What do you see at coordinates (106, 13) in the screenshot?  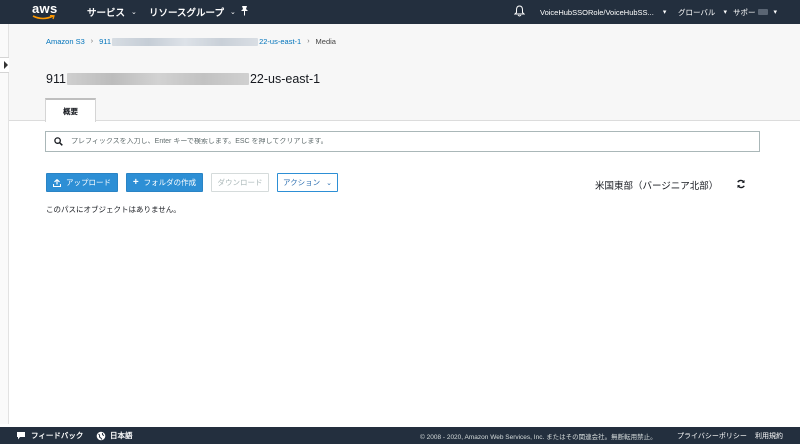 I see `services-label: サービス` at bounding box center [106, 13].